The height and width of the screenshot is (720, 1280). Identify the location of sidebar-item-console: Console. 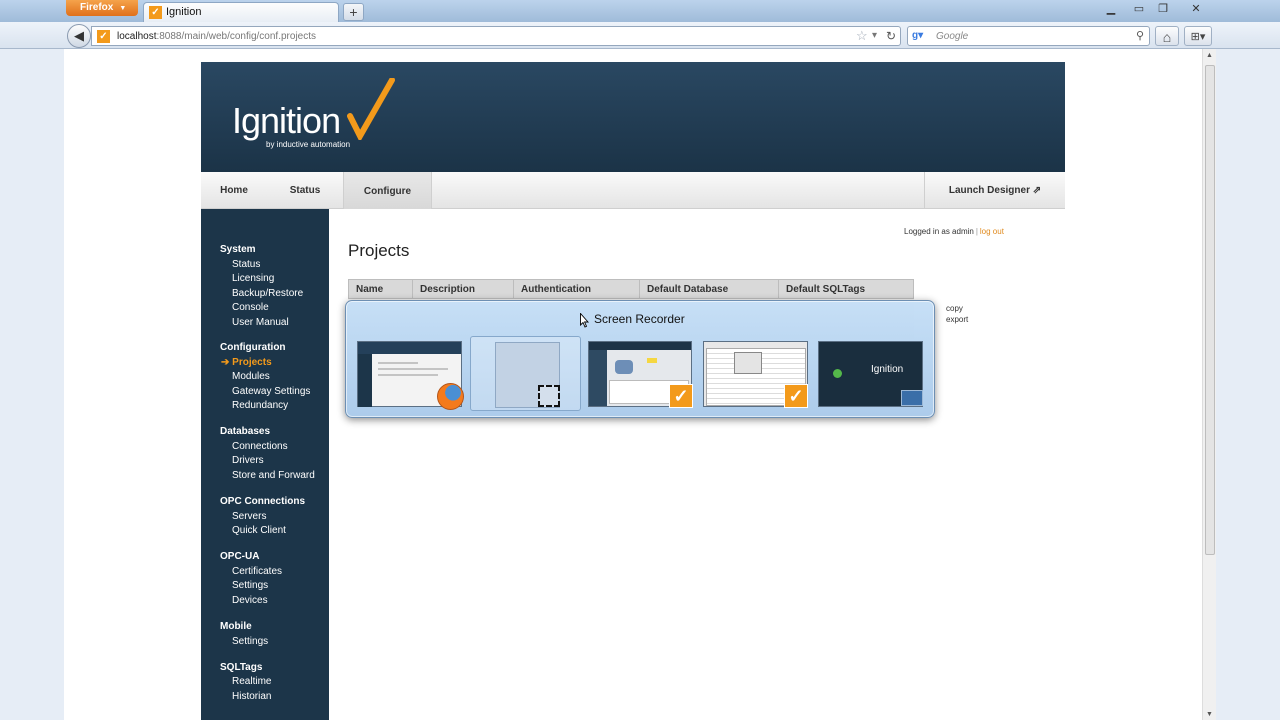
(250, 307).